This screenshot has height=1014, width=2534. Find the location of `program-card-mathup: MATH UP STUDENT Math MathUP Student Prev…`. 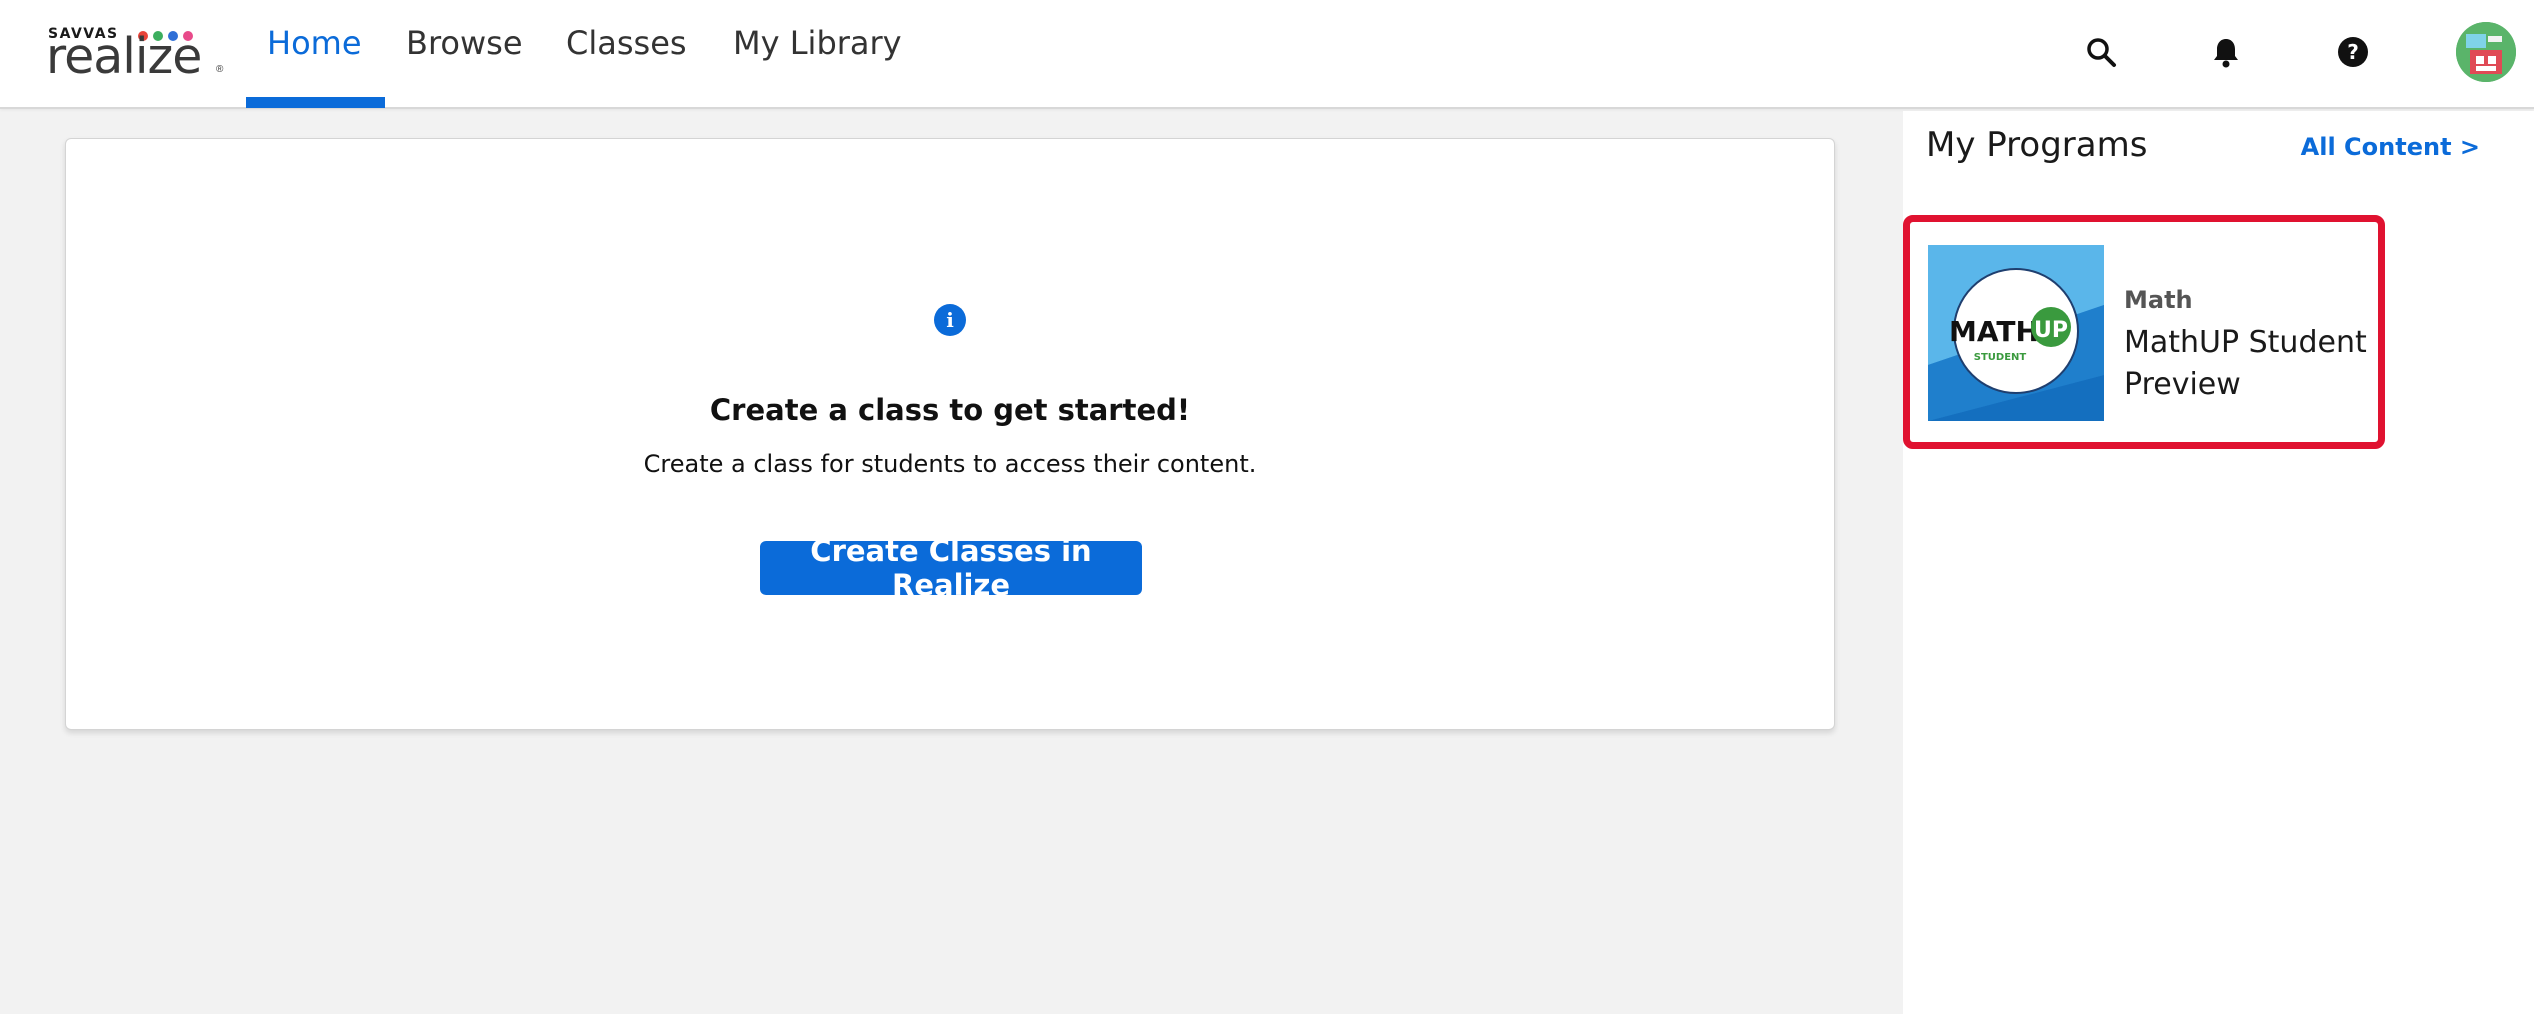

program-card-mathup: MATH UP STUDENT Math MathUP Student Prev… is located at coordinates (2144, 332).